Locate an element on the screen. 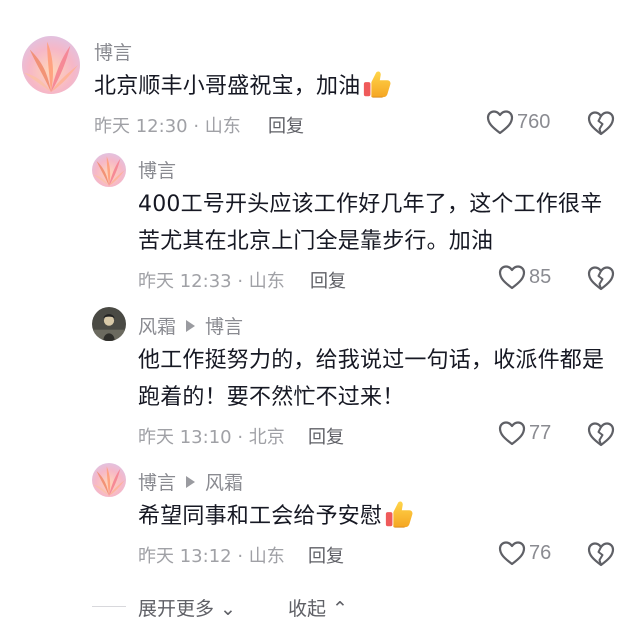  author-name: 风霜 is located at coordinates (157, 327).